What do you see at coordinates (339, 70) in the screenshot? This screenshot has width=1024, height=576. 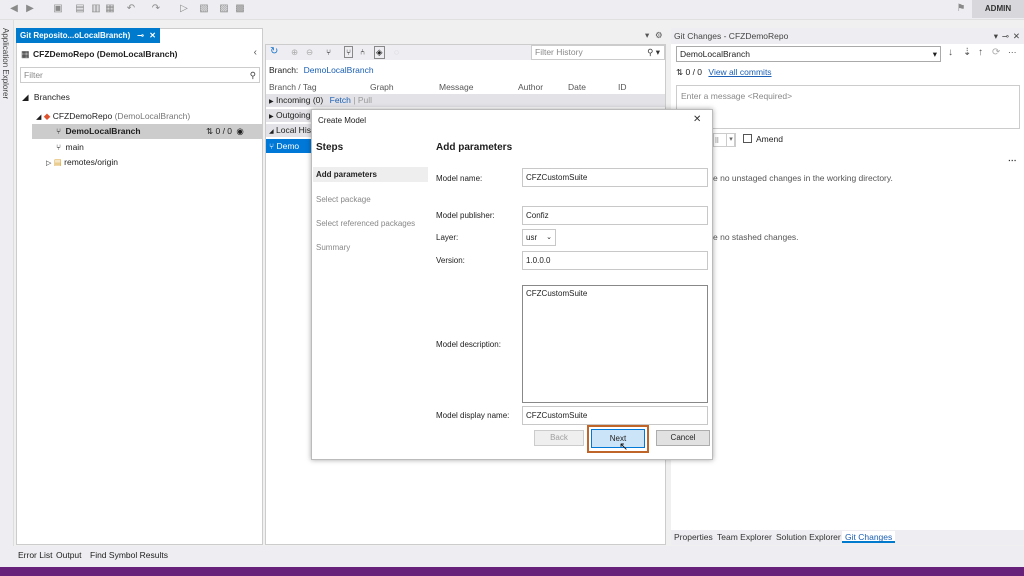 I see `history-branch-link: DemoLocalBranch` at bounding box center [339, 70].